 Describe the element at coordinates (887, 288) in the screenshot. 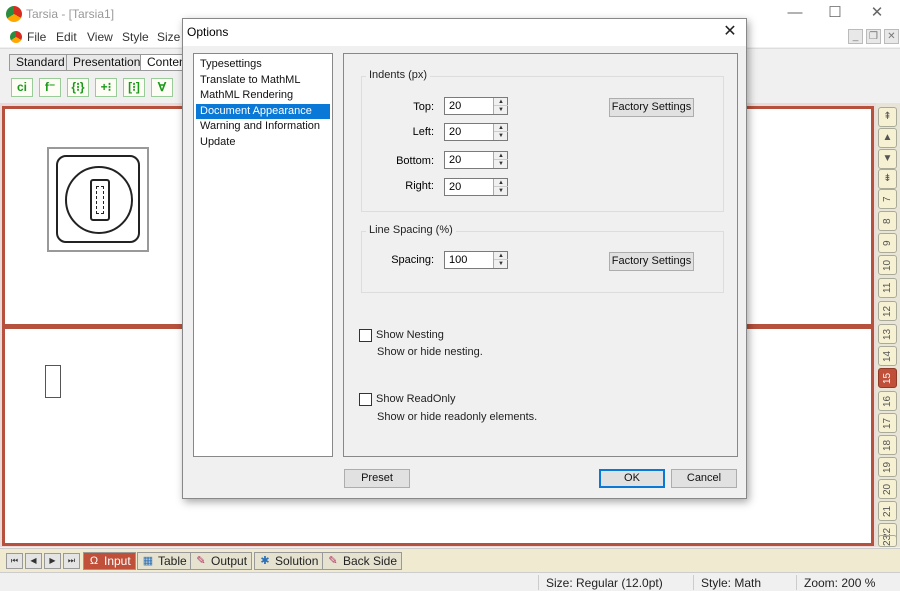

I see `card-11: 11` at that location.